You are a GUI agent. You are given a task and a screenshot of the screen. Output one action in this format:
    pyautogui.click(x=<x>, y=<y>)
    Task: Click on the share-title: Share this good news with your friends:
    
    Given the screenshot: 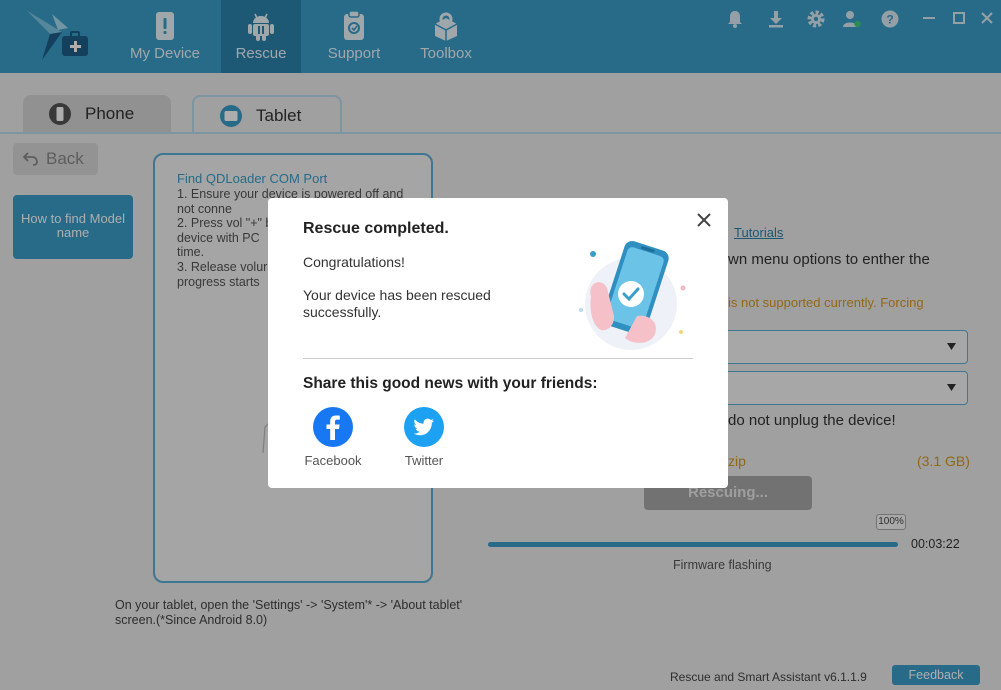 What is the action you would take?
    pyautogui.click(x=450, y=383)
    